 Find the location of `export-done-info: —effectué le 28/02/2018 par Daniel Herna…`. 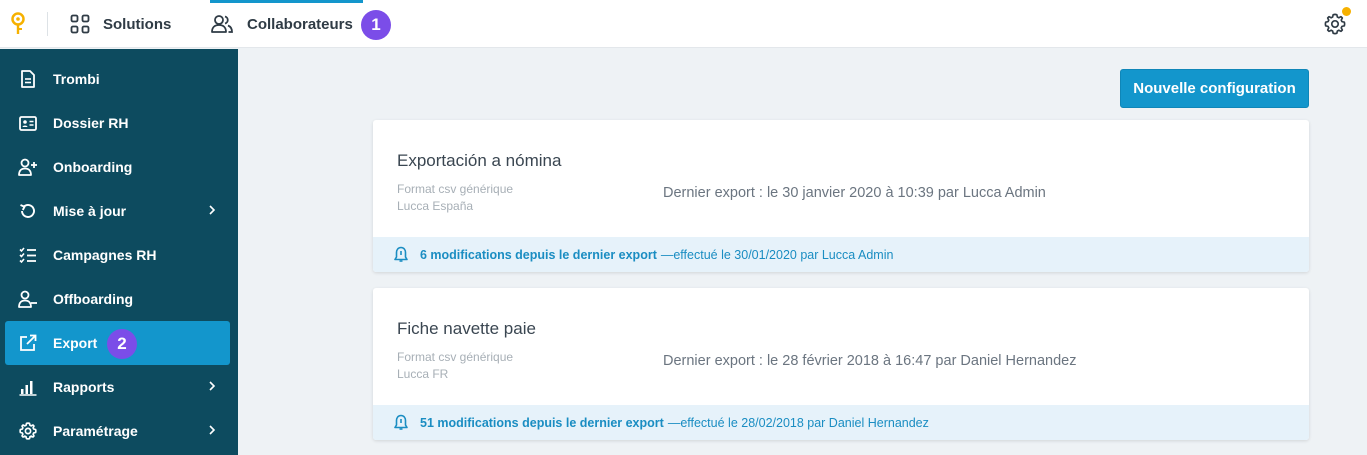

export-done-info: —effectué le 28/02/2018 par Daniel Herna… is located at coordinates (798, 422).